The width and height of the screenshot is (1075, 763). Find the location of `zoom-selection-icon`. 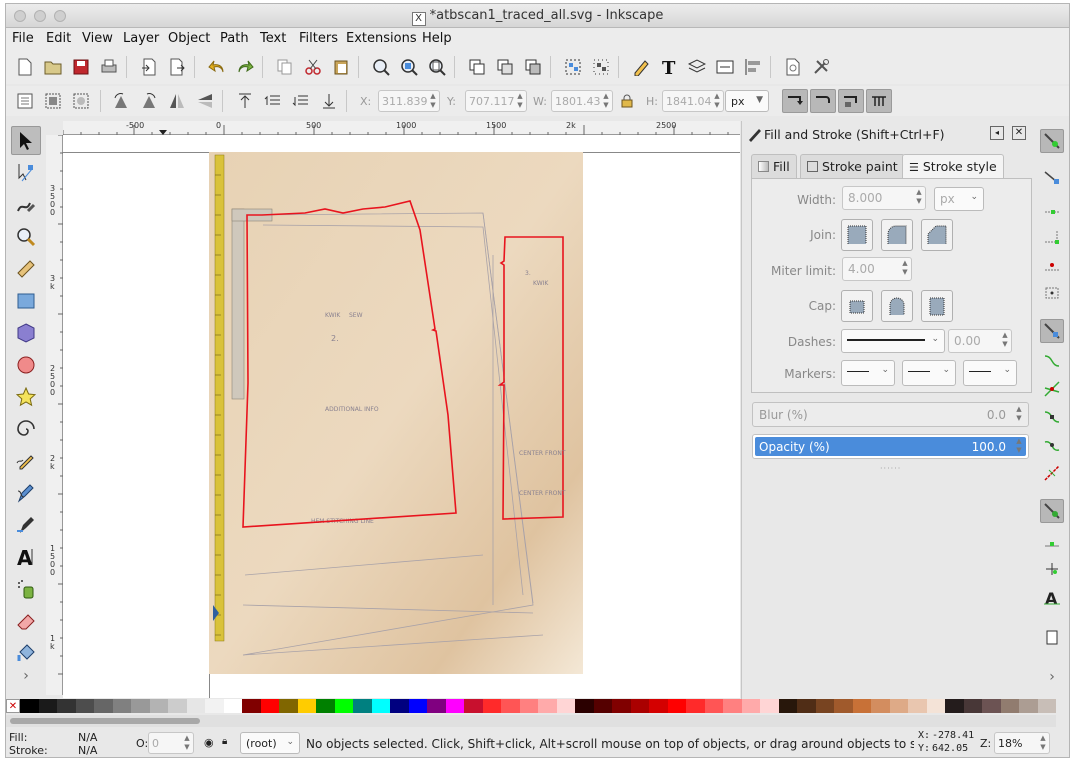

zoom-selection-icon is located at coordinates (381, 67).